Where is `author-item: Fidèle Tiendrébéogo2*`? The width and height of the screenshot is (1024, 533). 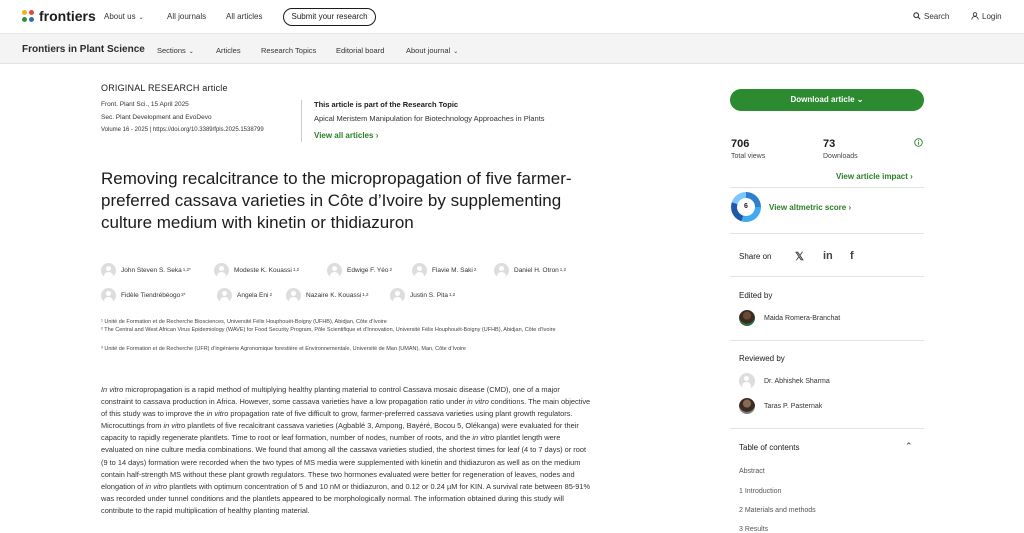
author-item: Fidèle Tiendrébéogo2* is located at coordinates (143, 295).